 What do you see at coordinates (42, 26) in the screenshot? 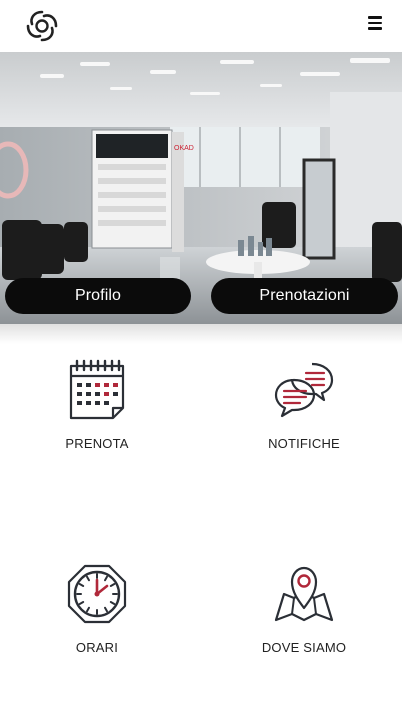
I see `swirl-logo-icon` at bounding box center [42, 26].